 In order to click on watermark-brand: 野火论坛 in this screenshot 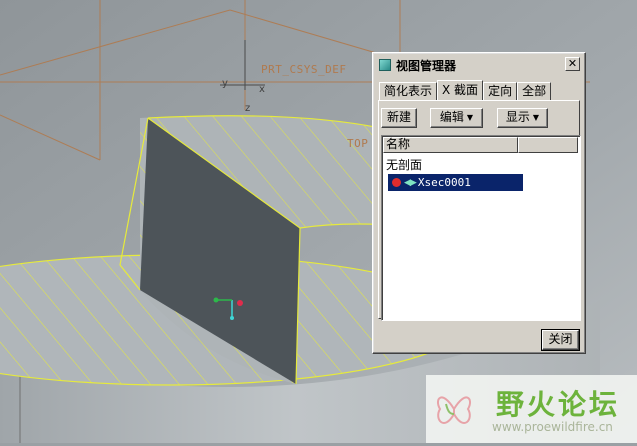, I will do `click(558, 404)`.